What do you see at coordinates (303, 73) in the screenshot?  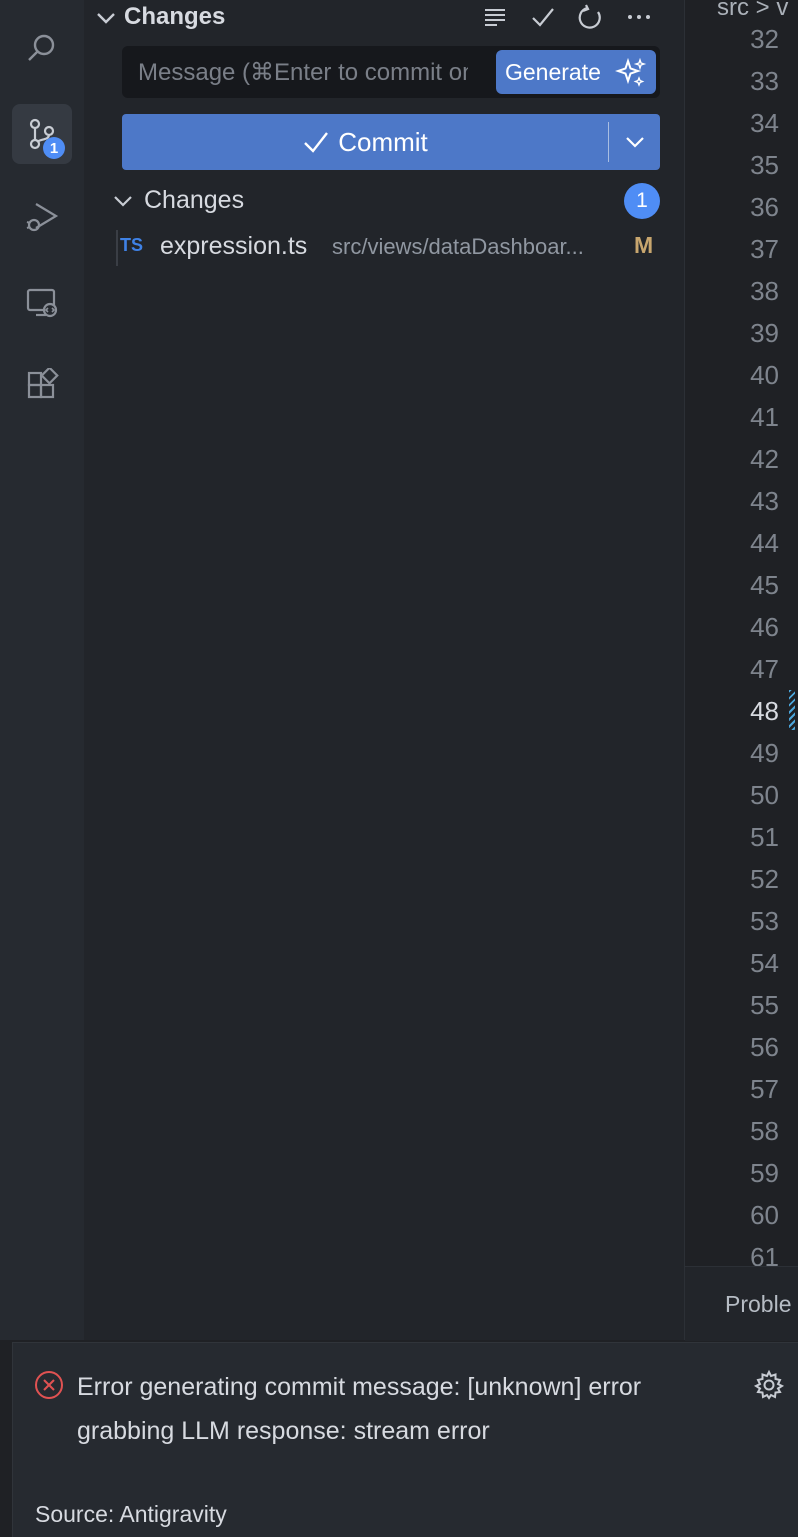 I see `commit-message-input` at bounding box center [303, 73].